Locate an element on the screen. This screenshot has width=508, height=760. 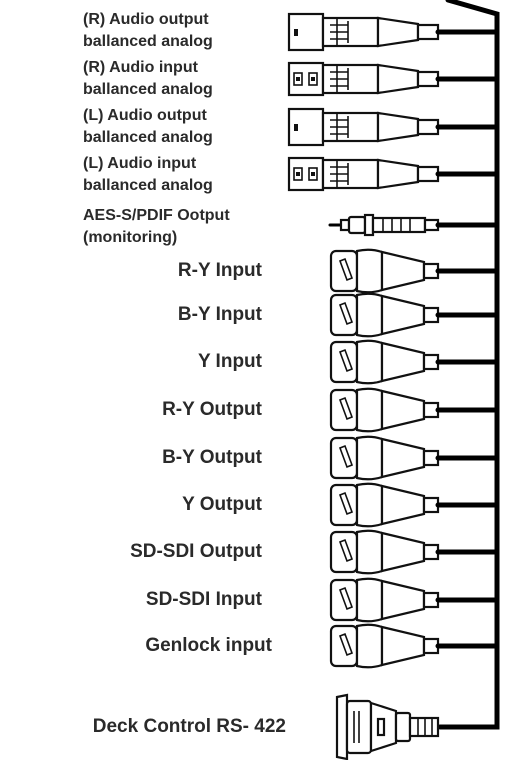
label-r-audio-output: (R) Audio output ballanced analog is located at coordinates (148, 31).